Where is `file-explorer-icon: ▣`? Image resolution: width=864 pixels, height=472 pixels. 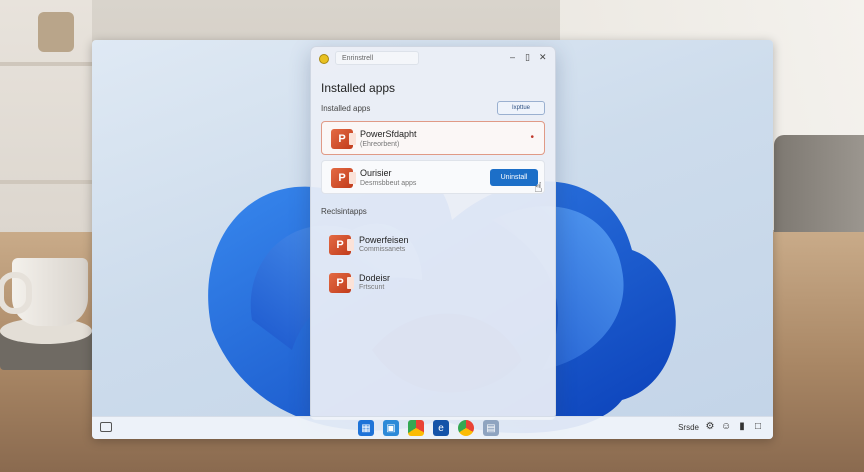
file-explorer-icon: ▣ is located at coordinates (391, 428).